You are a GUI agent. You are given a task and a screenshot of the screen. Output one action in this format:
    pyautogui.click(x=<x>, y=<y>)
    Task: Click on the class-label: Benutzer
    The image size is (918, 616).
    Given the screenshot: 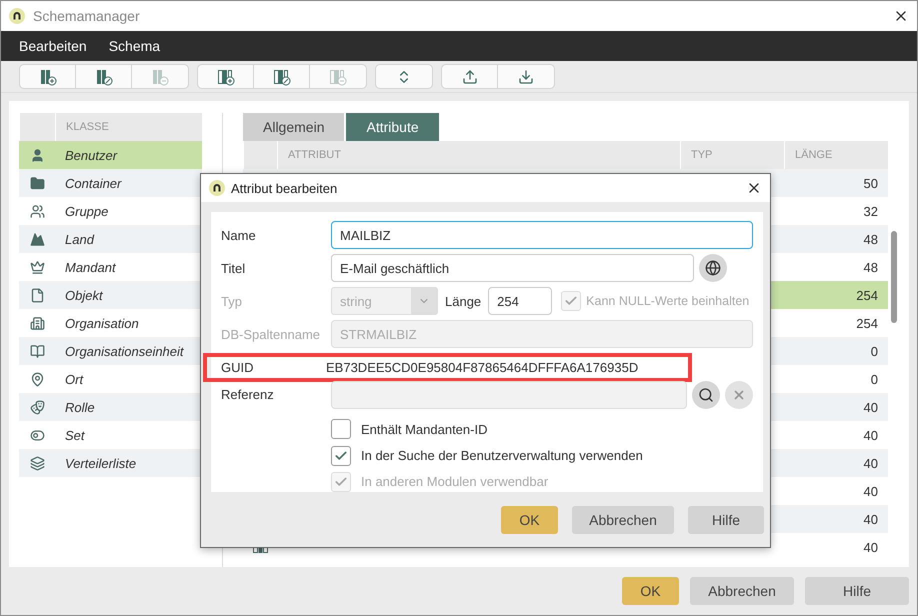 What is the action you would take?
    pyautogui.click(x=91, y=155)
    